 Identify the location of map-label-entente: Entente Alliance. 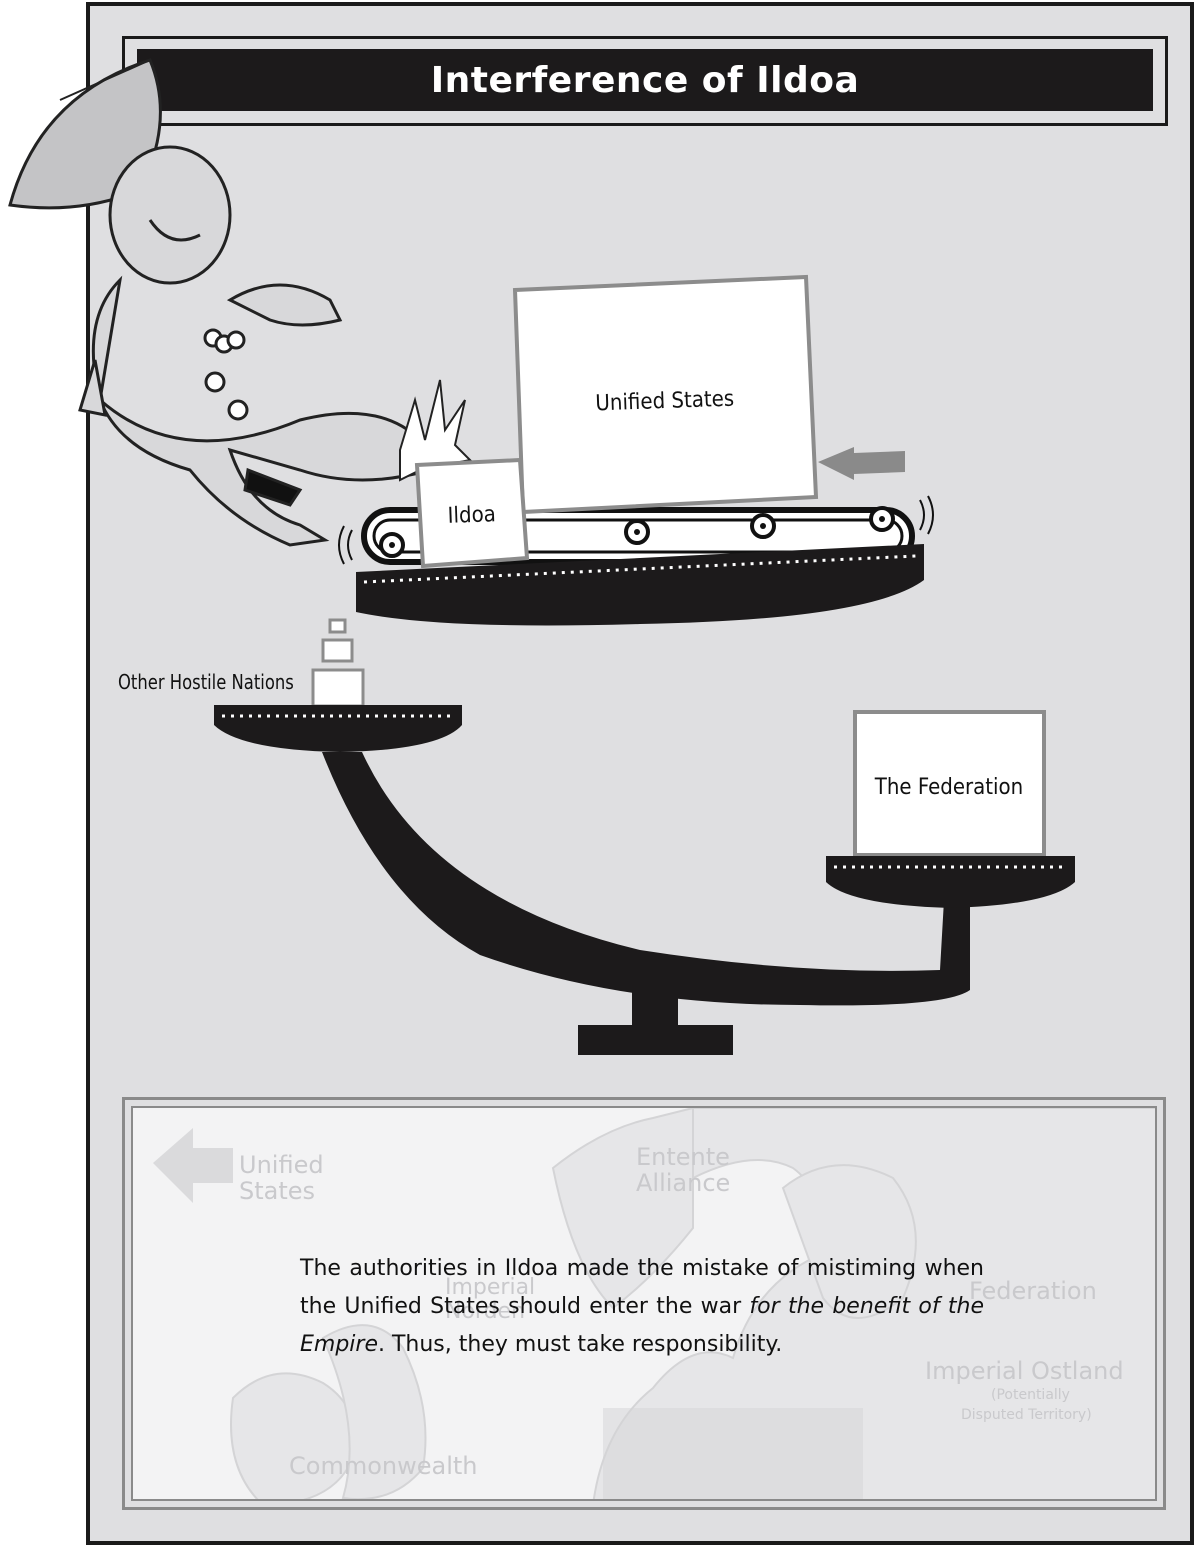
(683, 1170).